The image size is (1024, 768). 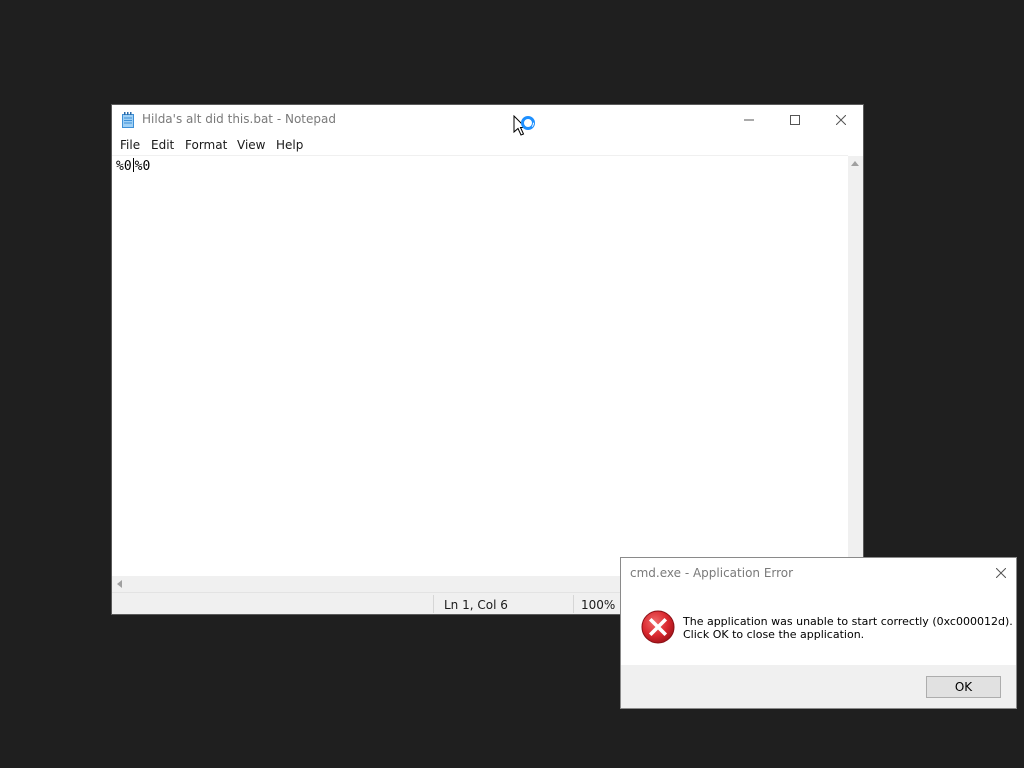 What do you see at coordinates (963, 687) in the screenshot?
I see `ok-button: OK` at bounding box center [963, 687].